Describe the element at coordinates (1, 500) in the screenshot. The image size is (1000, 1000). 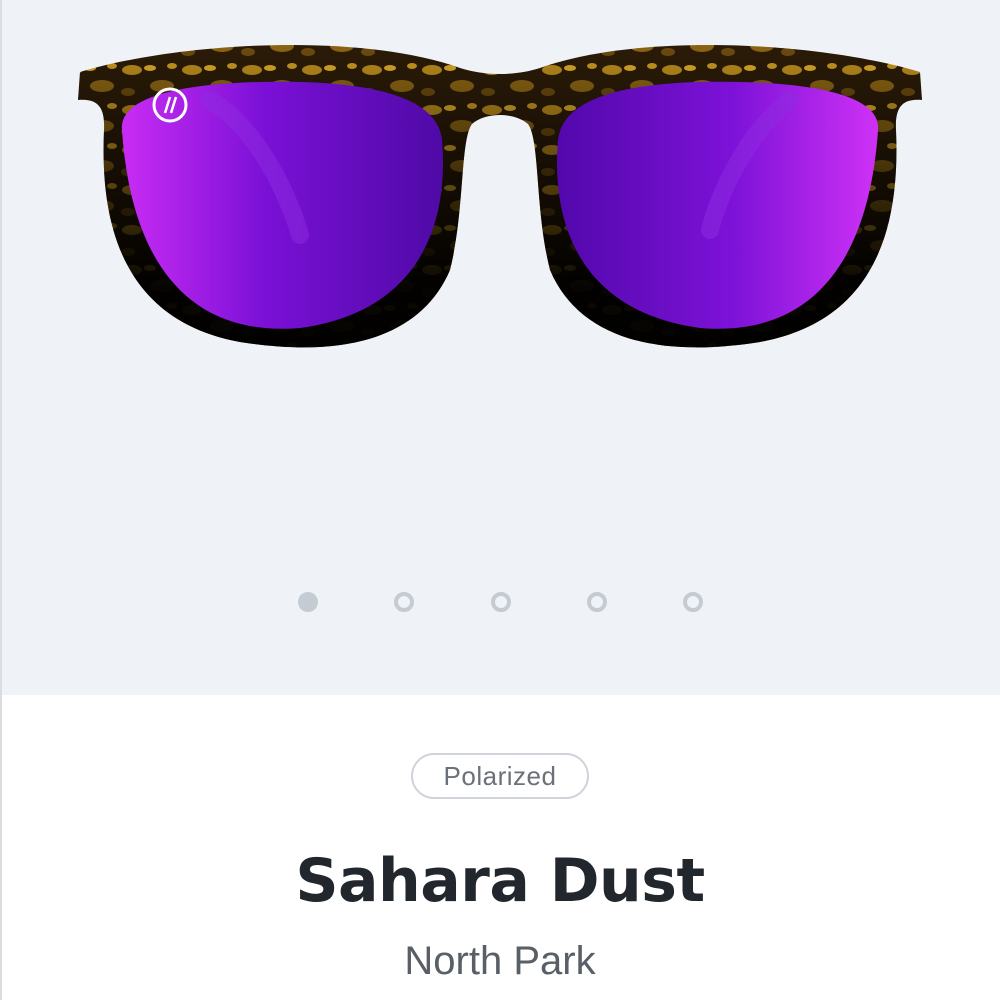
I see `page-edge-divider` at that location.